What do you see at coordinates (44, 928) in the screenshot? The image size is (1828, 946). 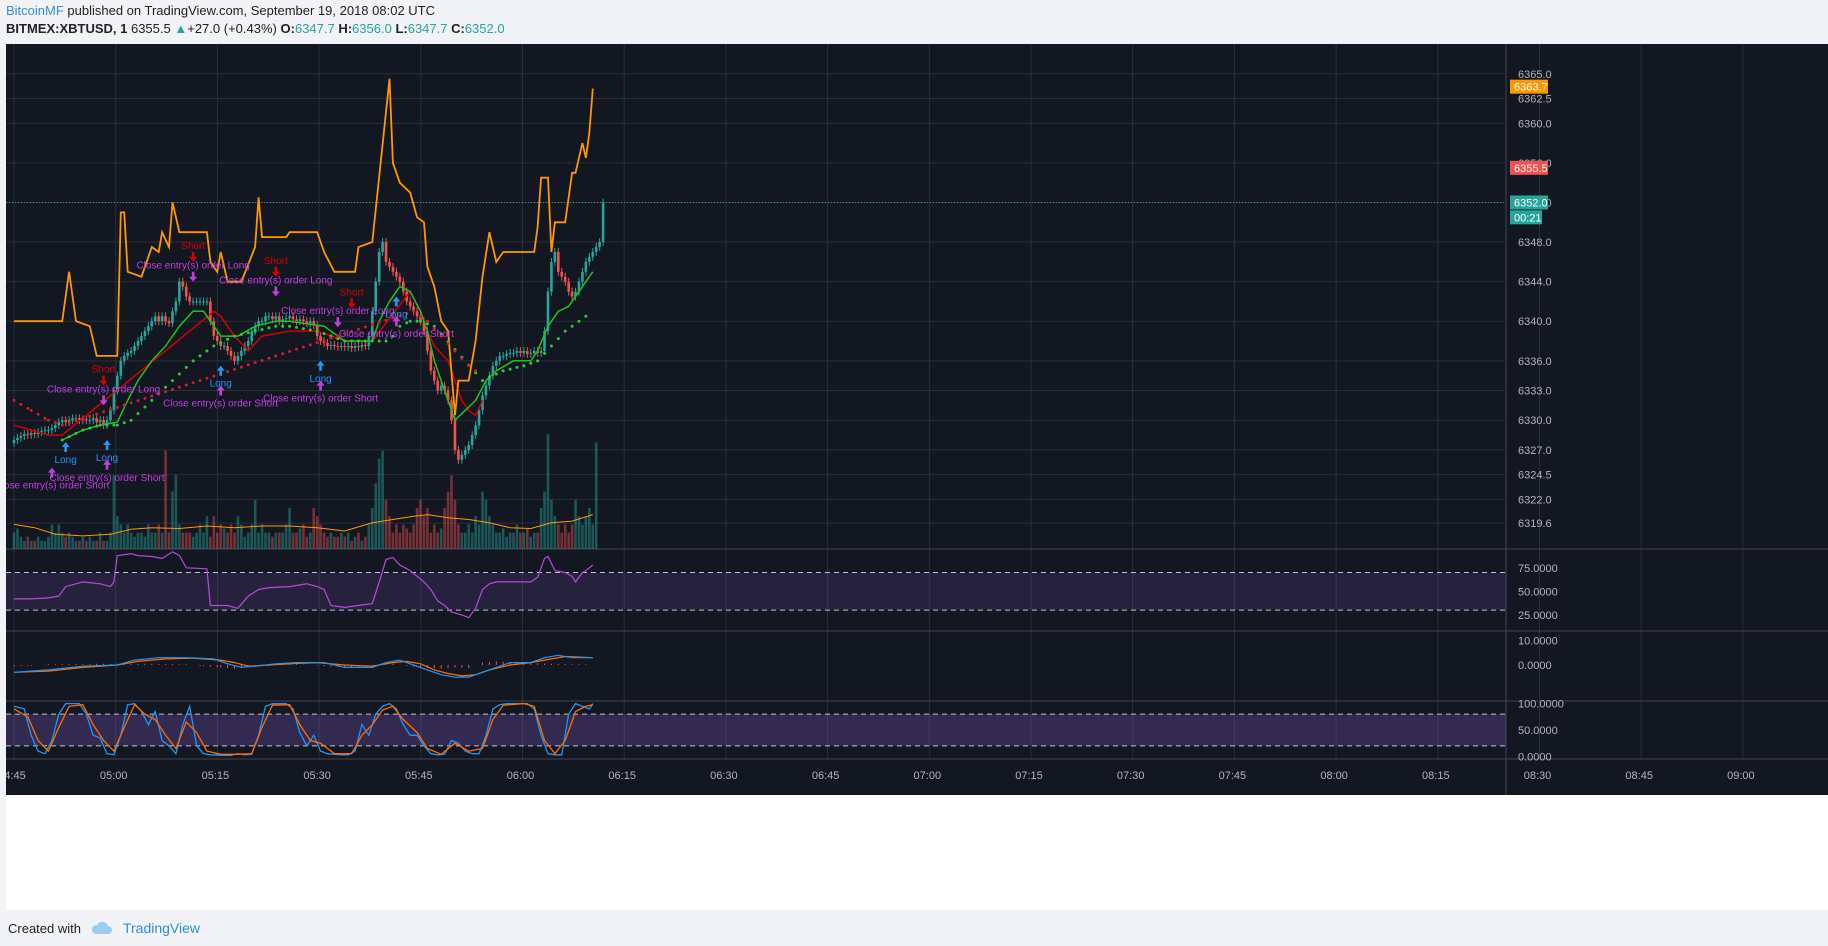 I see `created-with-label: Created with` at bounding box center [44, 928].